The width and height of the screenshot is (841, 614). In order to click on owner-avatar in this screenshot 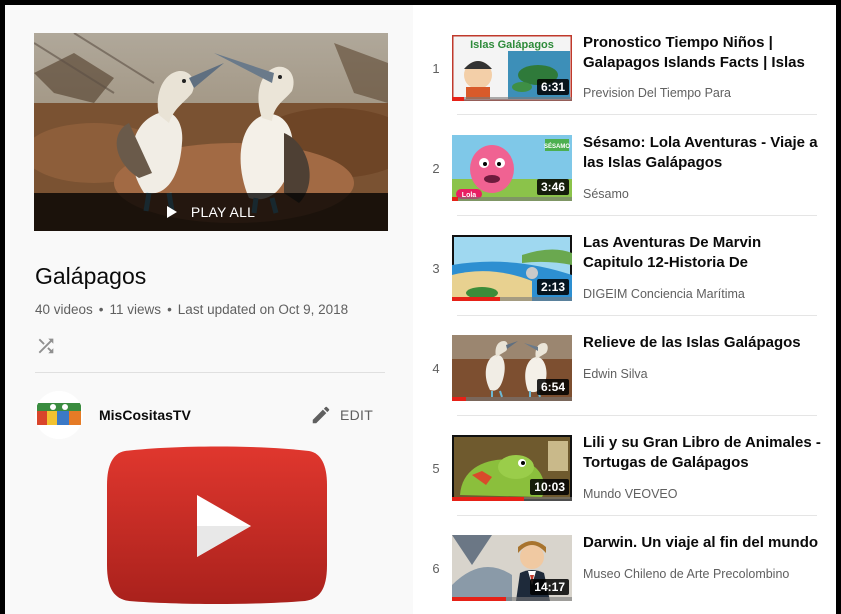, I will do `click(59, 415)`.